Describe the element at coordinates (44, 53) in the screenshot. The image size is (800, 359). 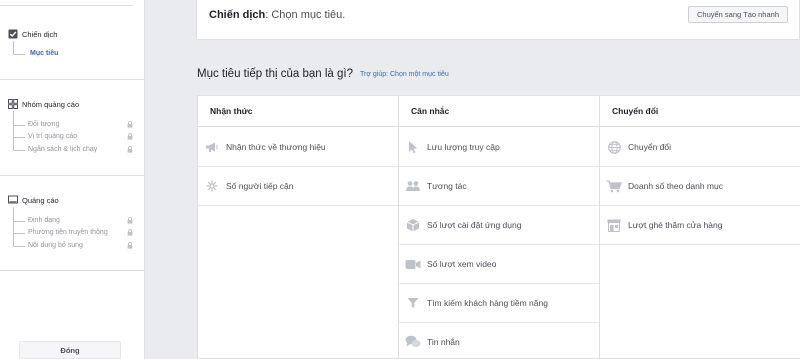
I see `sidebar-item-objective: Mục tiêu` at that location.